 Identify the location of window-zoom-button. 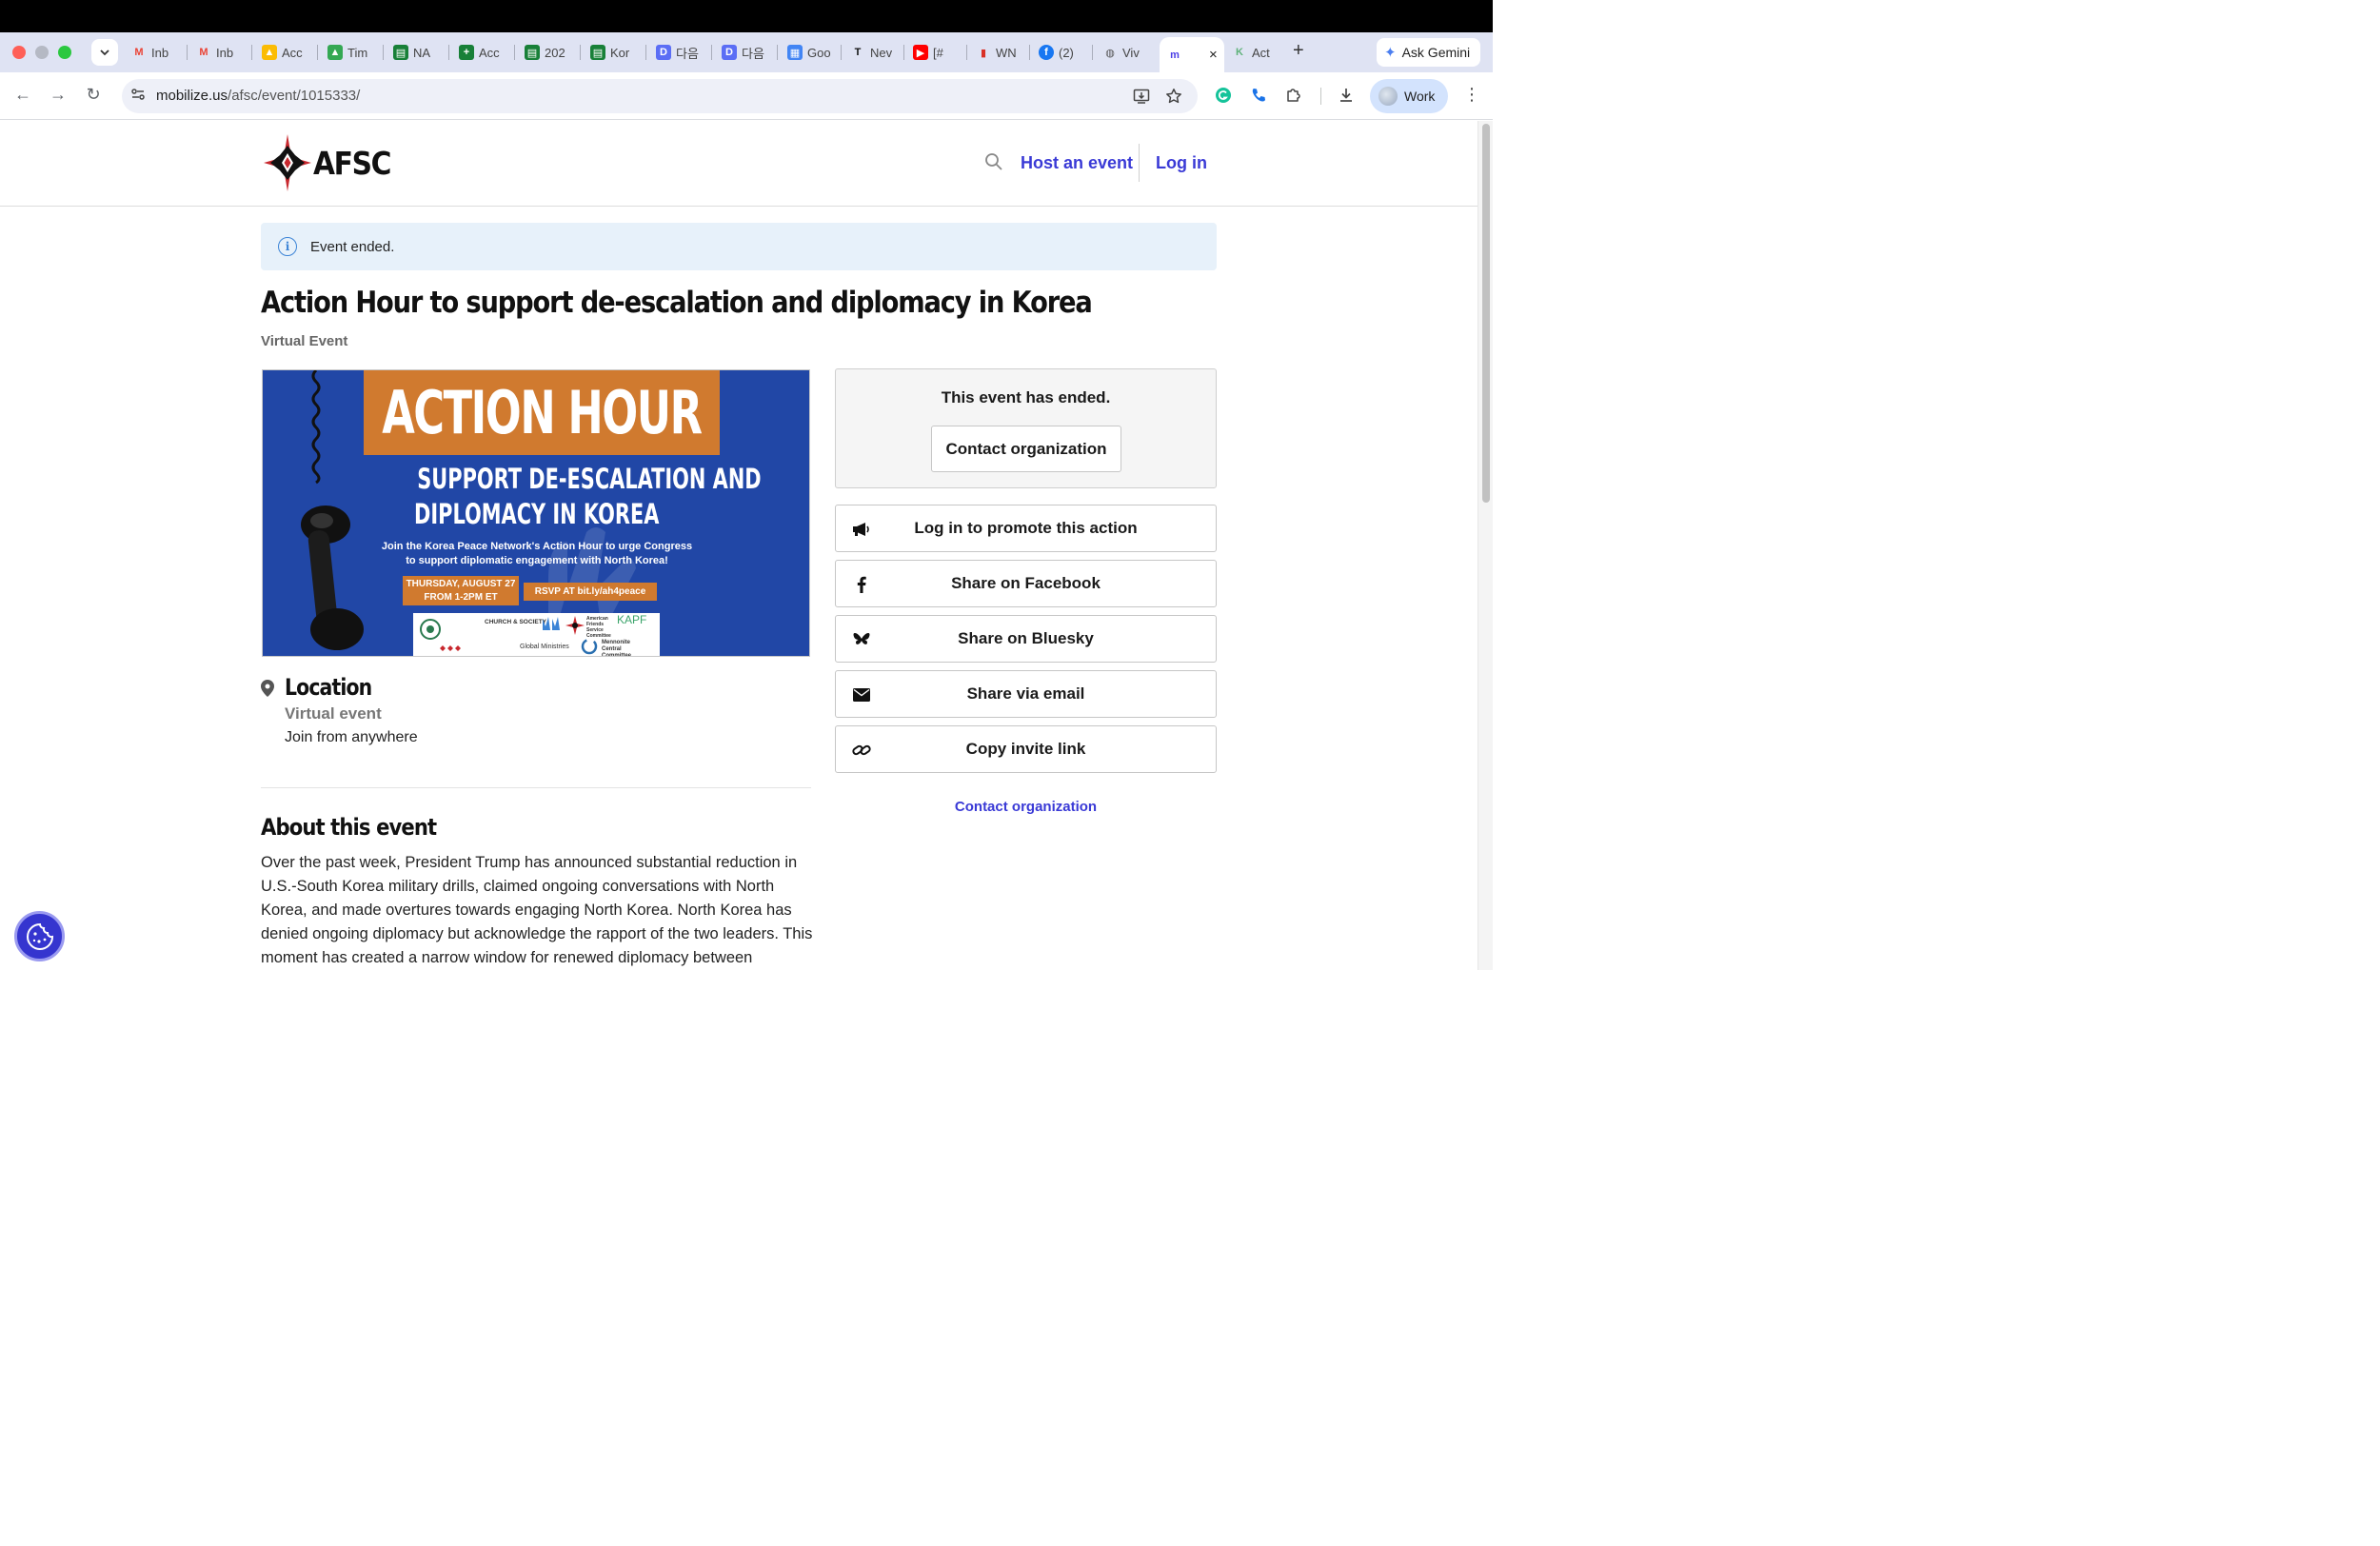
(64, 52).